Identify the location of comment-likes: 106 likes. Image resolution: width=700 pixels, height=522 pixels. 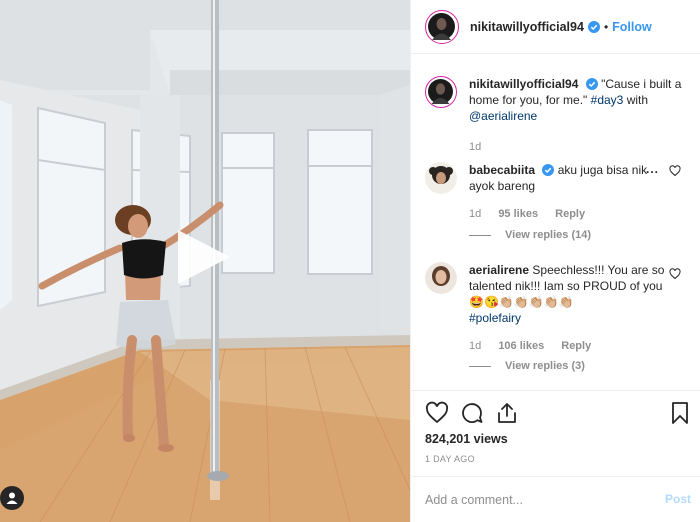
(521, 346).